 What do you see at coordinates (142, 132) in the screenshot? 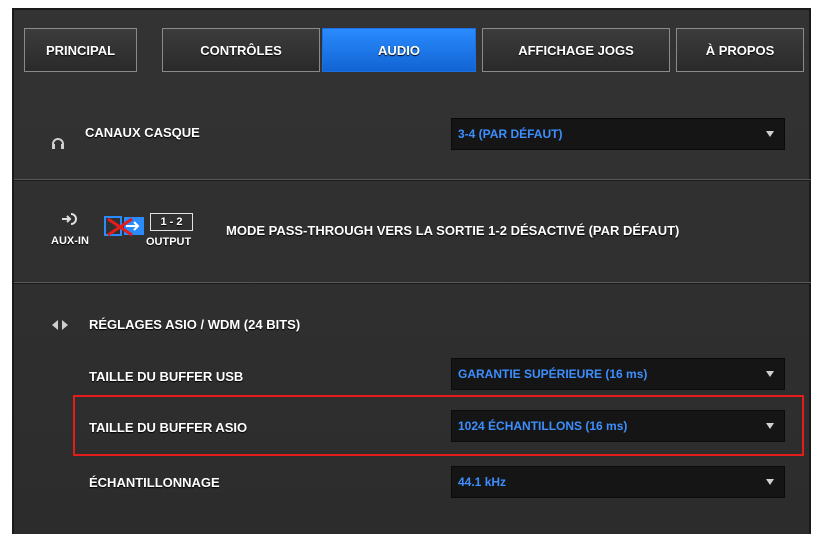
I see `headphone-channels-label: CANAUX CASQUE` at bounding box center [142, 132].